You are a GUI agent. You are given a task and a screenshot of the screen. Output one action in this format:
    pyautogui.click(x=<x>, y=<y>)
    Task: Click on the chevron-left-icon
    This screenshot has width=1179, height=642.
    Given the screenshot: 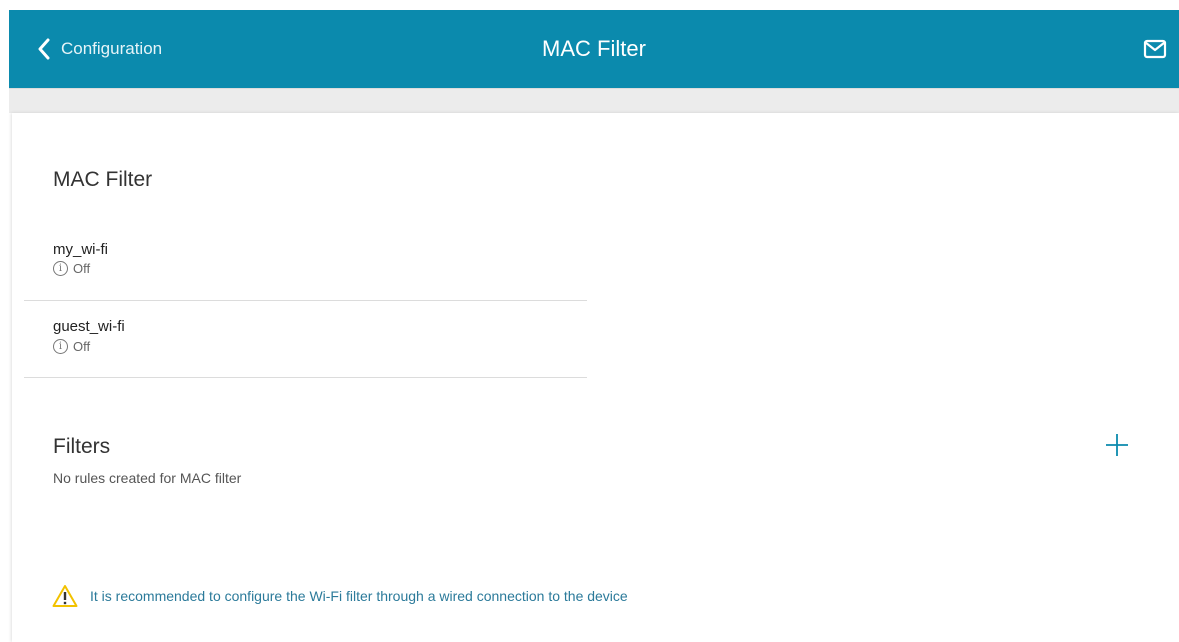 What is the action you would take?
    pyautogui.click(x=44, y=49)
    